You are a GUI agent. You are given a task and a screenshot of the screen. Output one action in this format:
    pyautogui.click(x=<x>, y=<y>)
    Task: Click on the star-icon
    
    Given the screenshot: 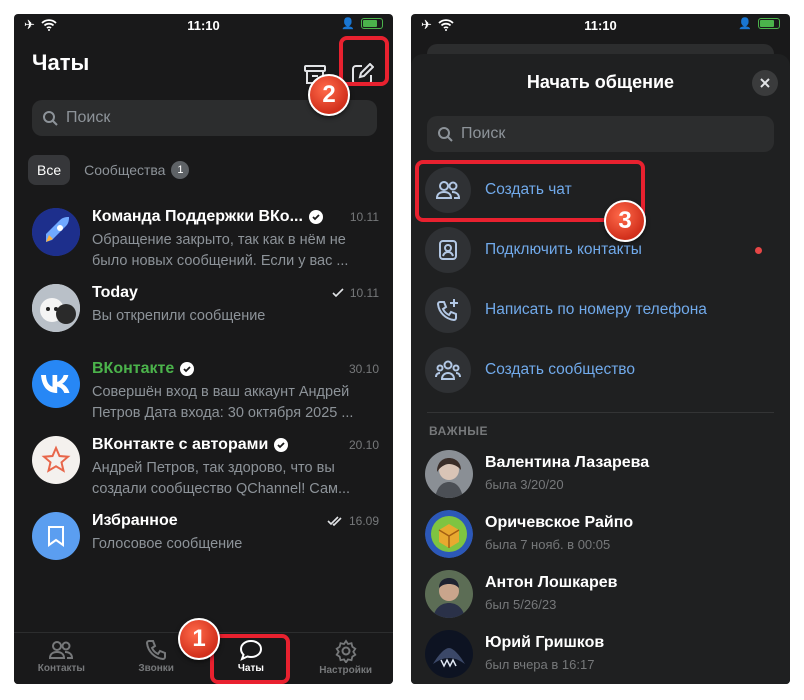 What is the action you would take?
    pyautogui.click(x=56, y=460)
    